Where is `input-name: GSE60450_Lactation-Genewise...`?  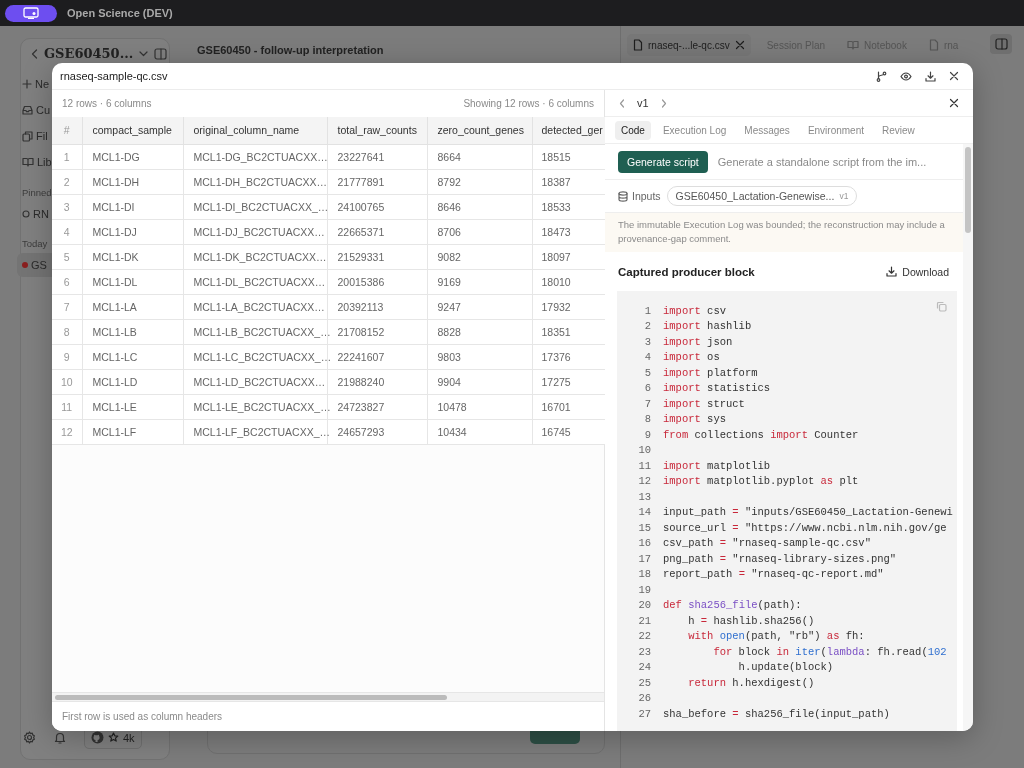 input-name: GSE60450_Lactation-Genewise... is located at coordinates (755, 196).